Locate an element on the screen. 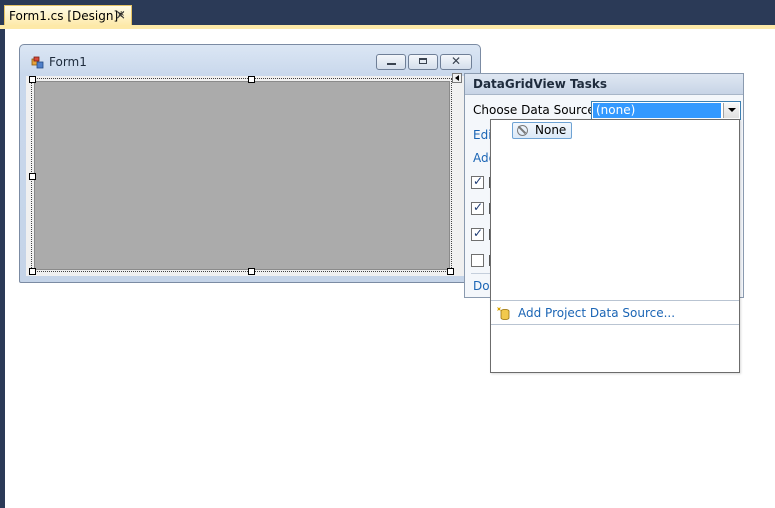 This screenshot has width=775, height=508. resize-handle-top-left is located at coordinates (32, 79).